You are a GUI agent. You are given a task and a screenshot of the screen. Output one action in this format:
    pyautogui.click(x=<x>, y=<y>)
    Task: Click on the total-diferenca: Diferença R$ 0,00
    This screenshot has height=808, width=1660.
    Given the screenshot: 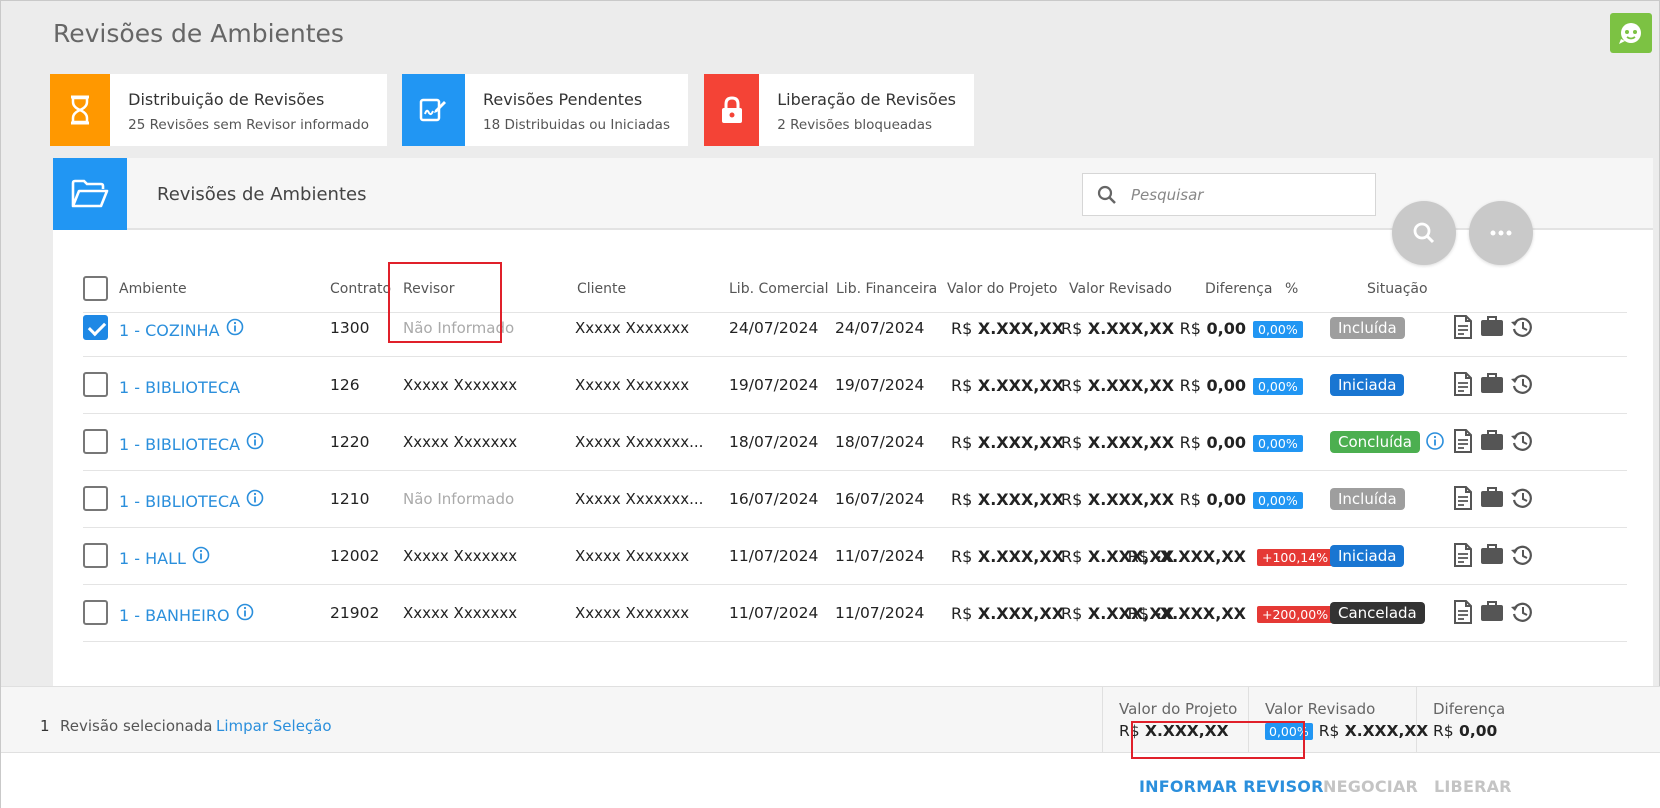 What is the action you would take?
    pyautogui.click(x=1476, y=720)
    